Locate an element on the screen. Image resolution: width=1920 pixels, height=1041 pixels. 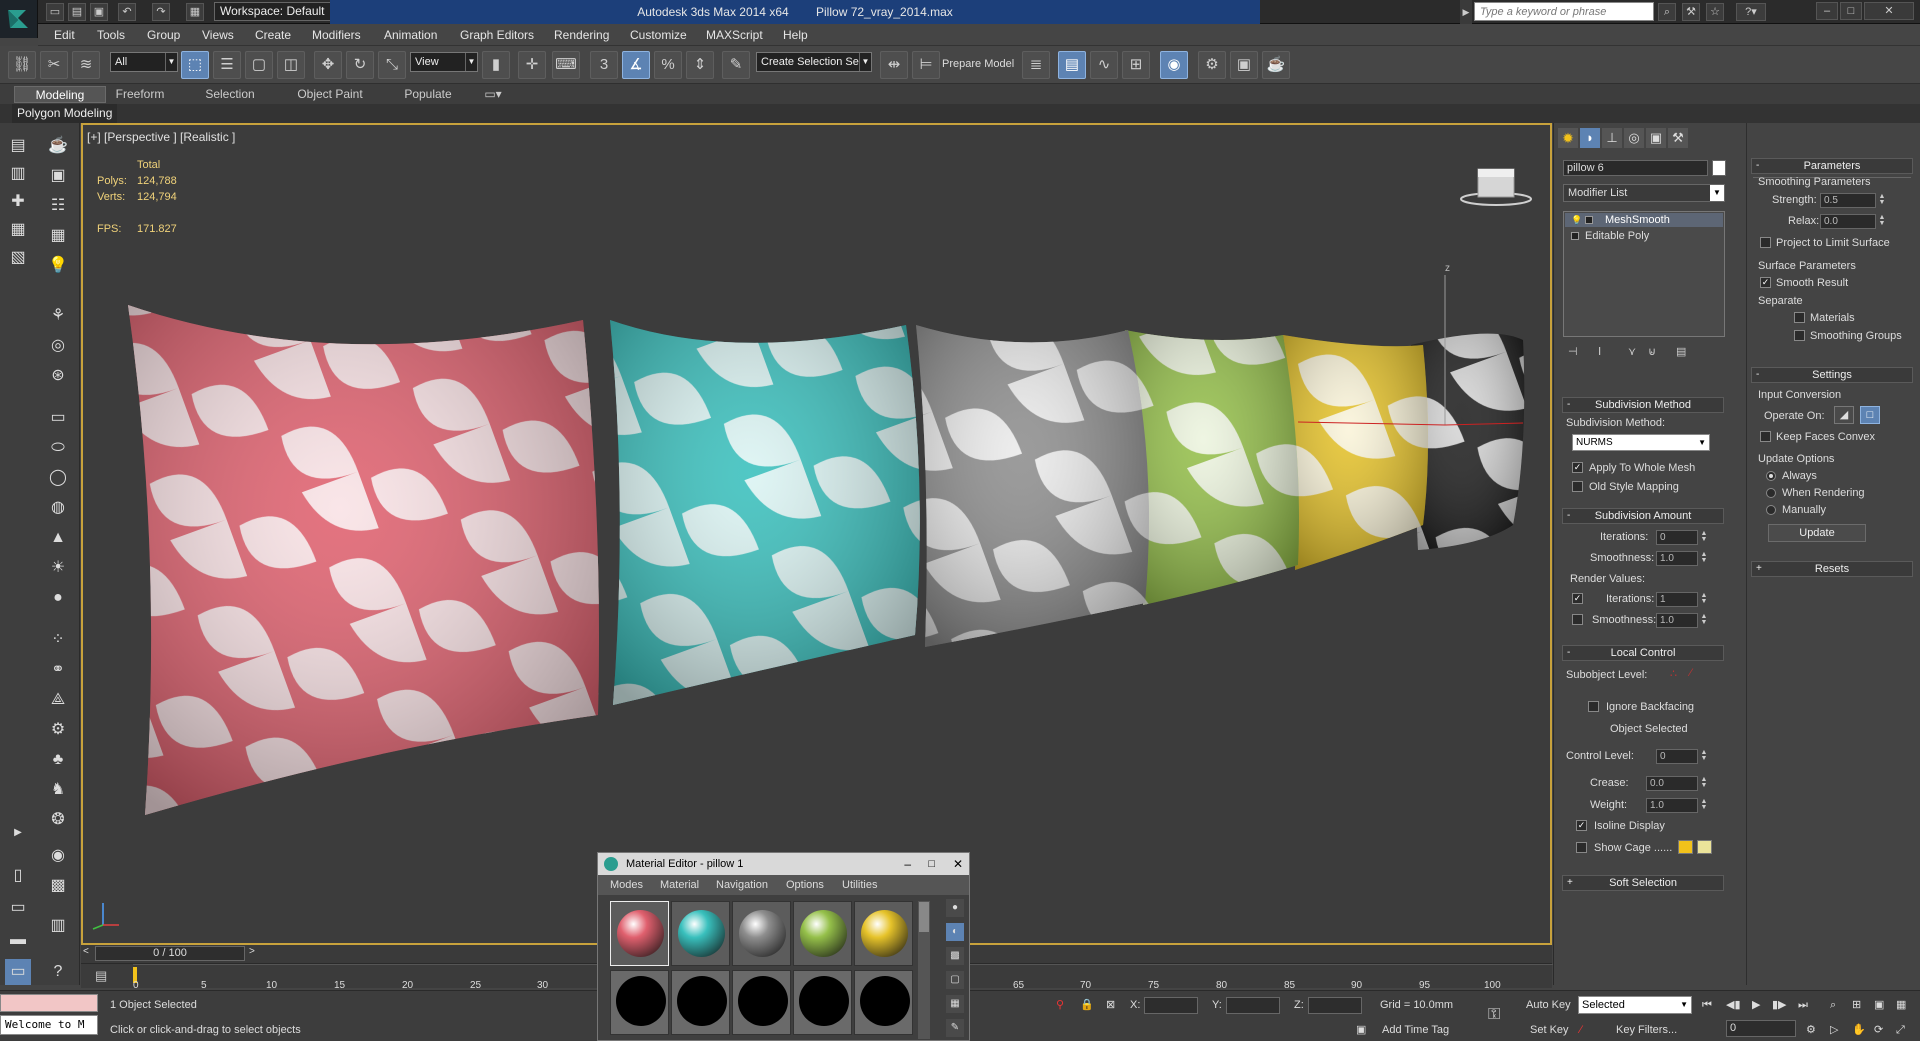
pin-stack-icon: ⊣ is located at coordinates (1573, 351).